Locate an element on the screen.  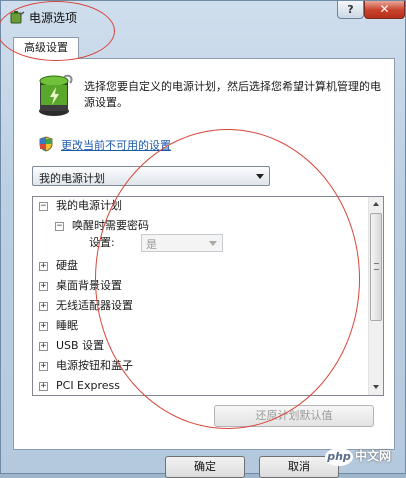
close-button: ✕ is located at coordinates (384, 10).